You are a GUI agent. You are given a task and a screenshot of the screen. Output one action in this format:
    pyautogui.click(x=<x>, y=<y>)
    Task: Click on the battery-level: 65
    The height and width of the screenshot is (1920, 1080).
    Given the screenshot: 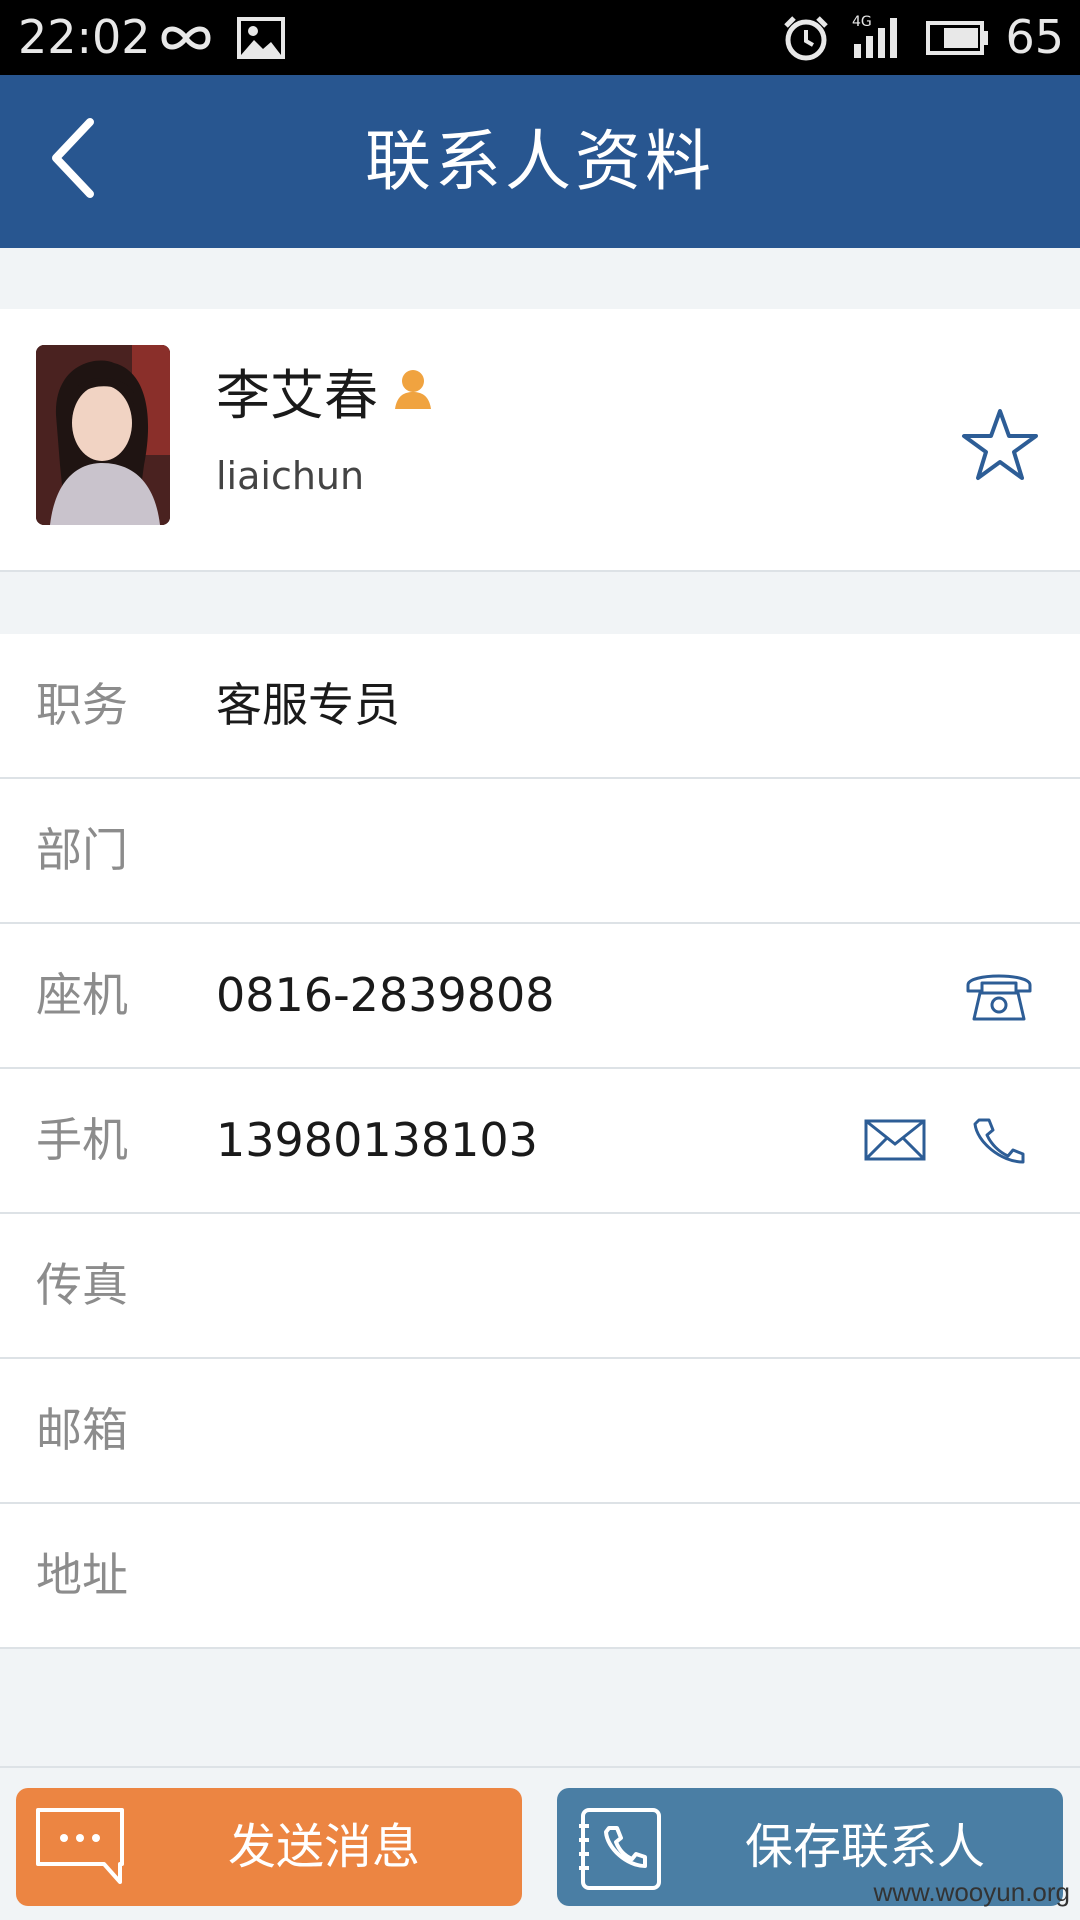 What is the action you would take?
    pyautogui.click(x=1034, y=37)
    